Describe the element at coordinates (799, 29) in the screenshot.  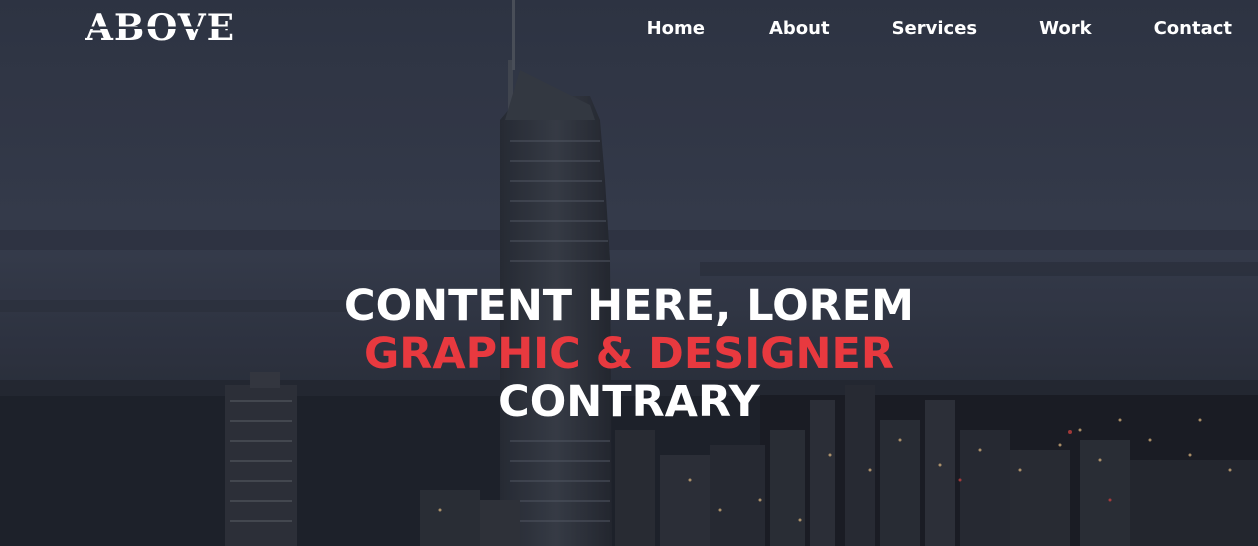
I see `nav-item-about: About` at that location.